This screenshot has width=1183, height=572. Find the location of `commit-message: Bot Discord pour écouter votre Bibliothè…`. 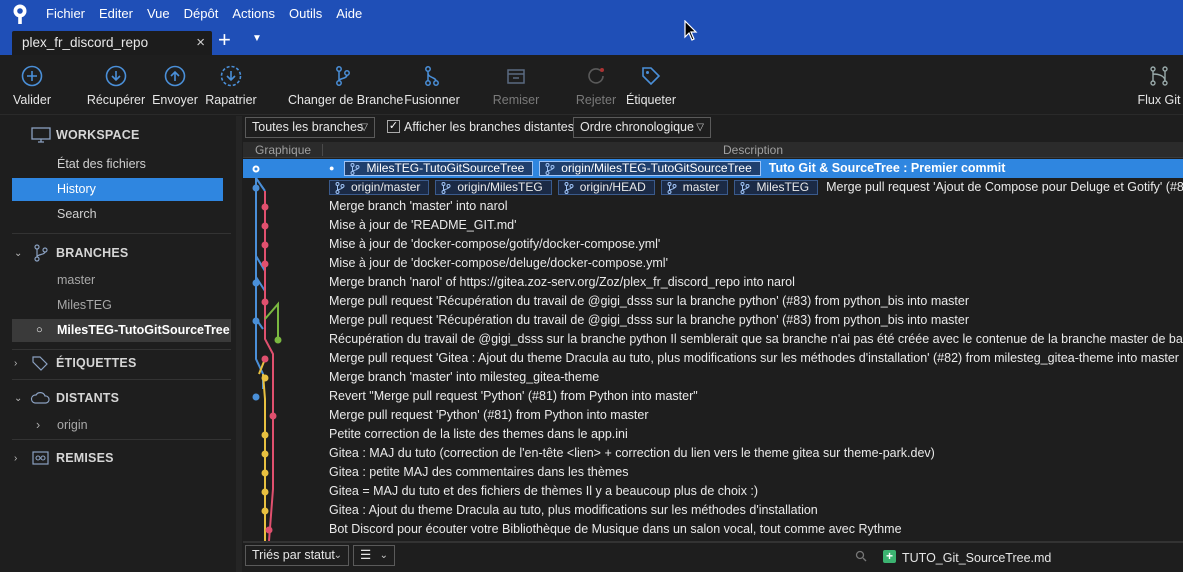

commit-message: Bot Discord pour écouter votre Bibliothè… is located at coordinates (615, 529).